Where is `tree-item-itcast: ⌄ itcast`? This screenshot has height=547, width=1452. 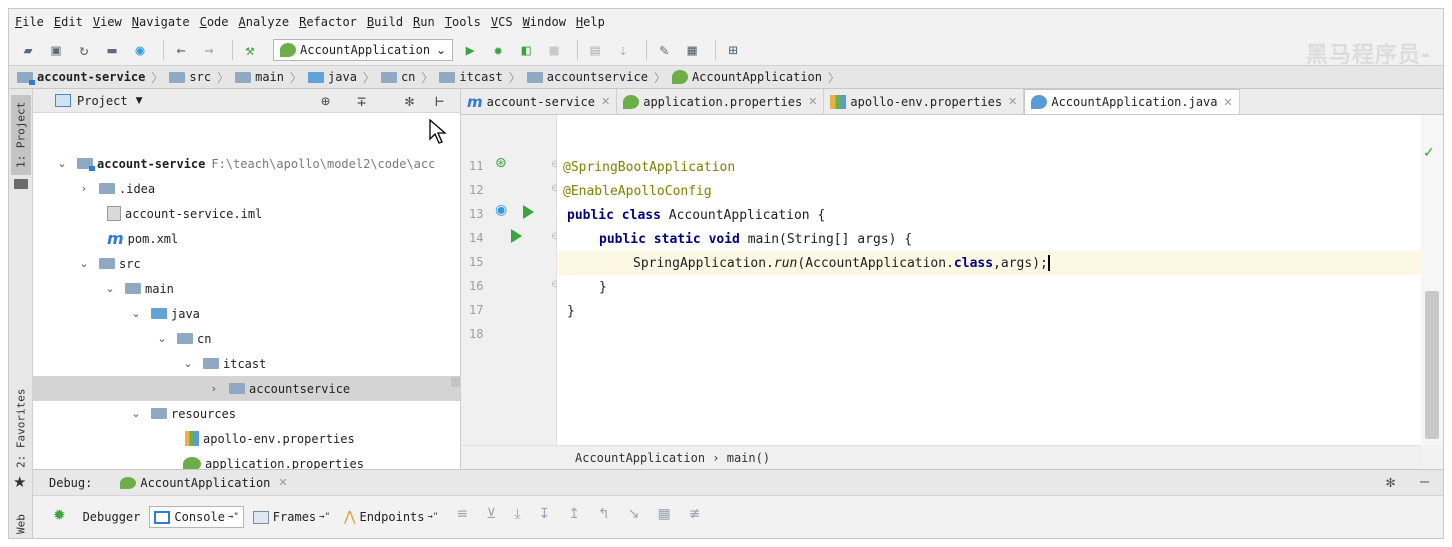
tree-item-itcast: ⌄ itcast is located at coordinates (246, 363).